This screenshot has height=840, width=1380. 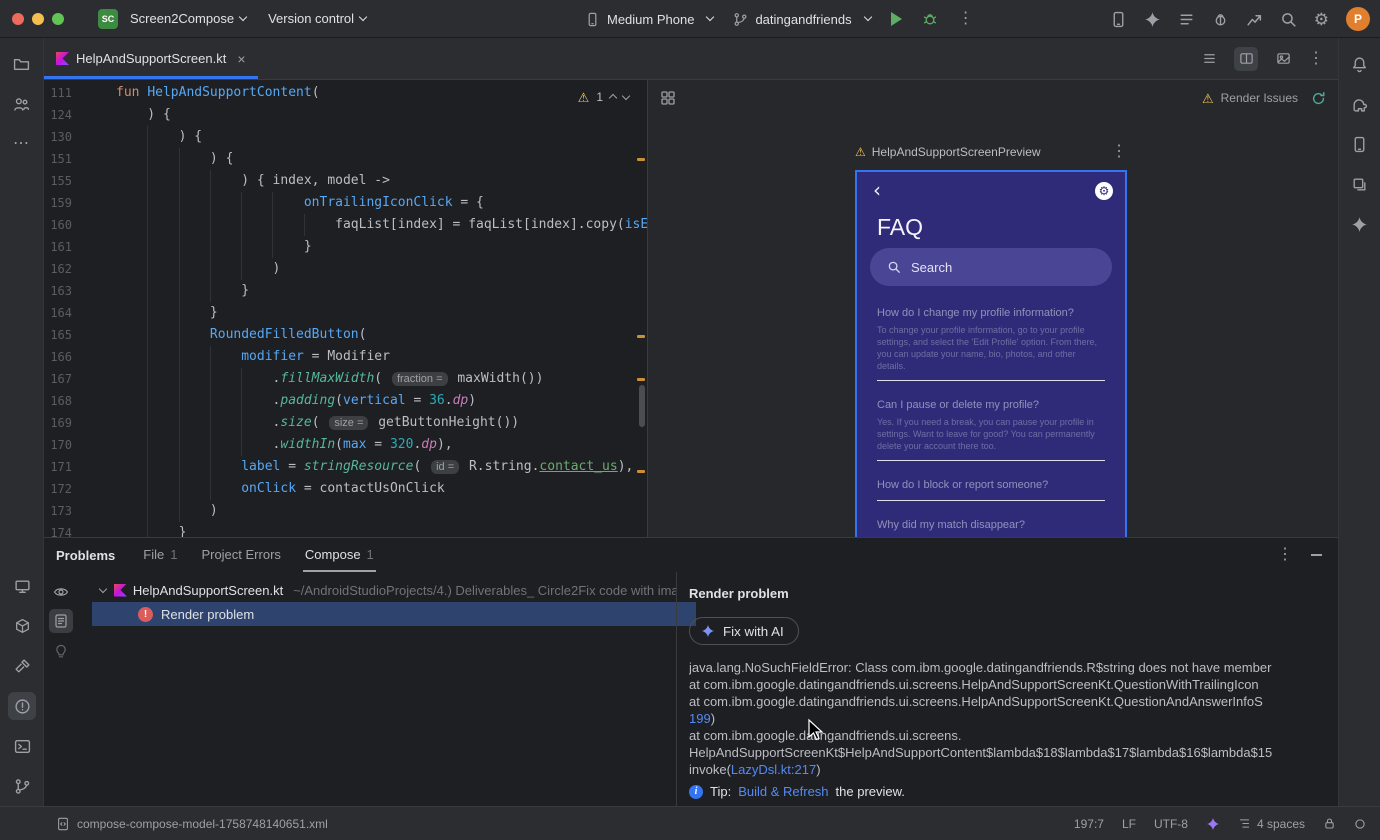 I want to click on editor-scrollbar, so click(x=642, y=406).